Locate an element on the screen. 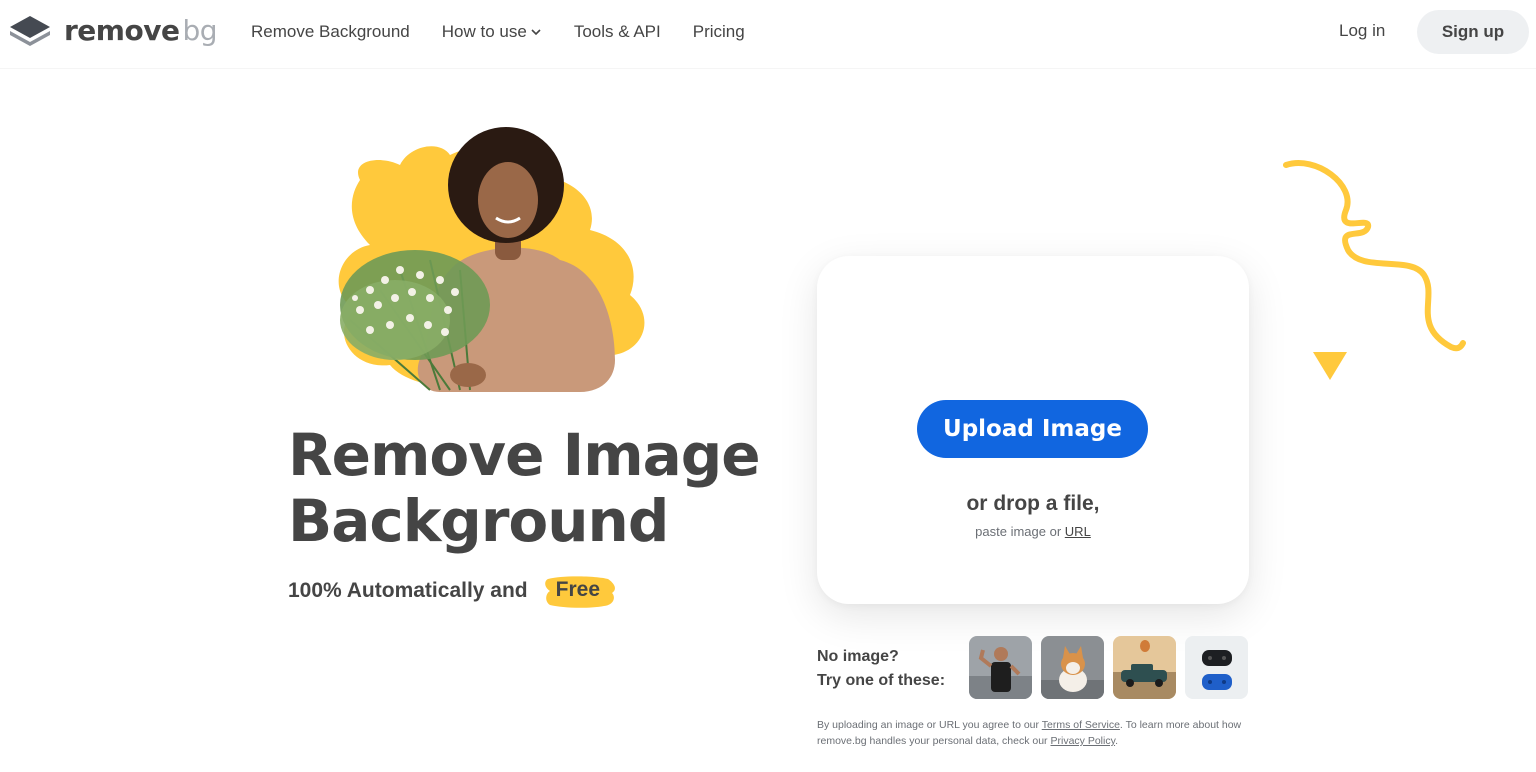 The width and height of the screenshot is (1536, 772). chevron-down-icon is located at coordinates (536, 32).